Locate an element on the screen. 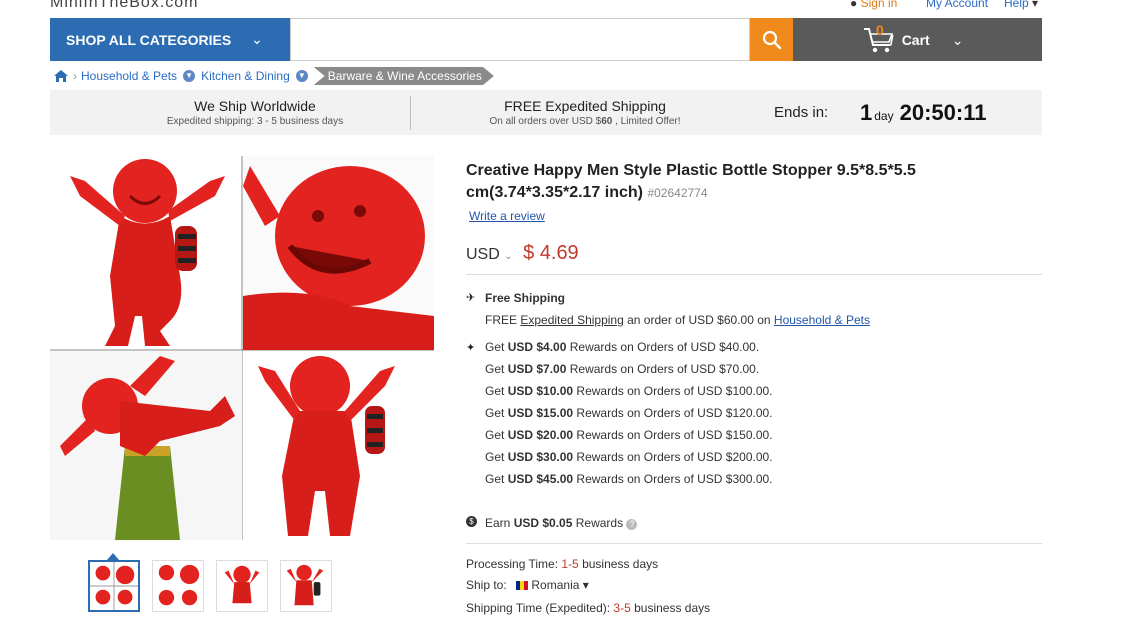 Image resolution: width=1128 pixels, height=620 pixels. search-button is located at coordinates (771, 39).